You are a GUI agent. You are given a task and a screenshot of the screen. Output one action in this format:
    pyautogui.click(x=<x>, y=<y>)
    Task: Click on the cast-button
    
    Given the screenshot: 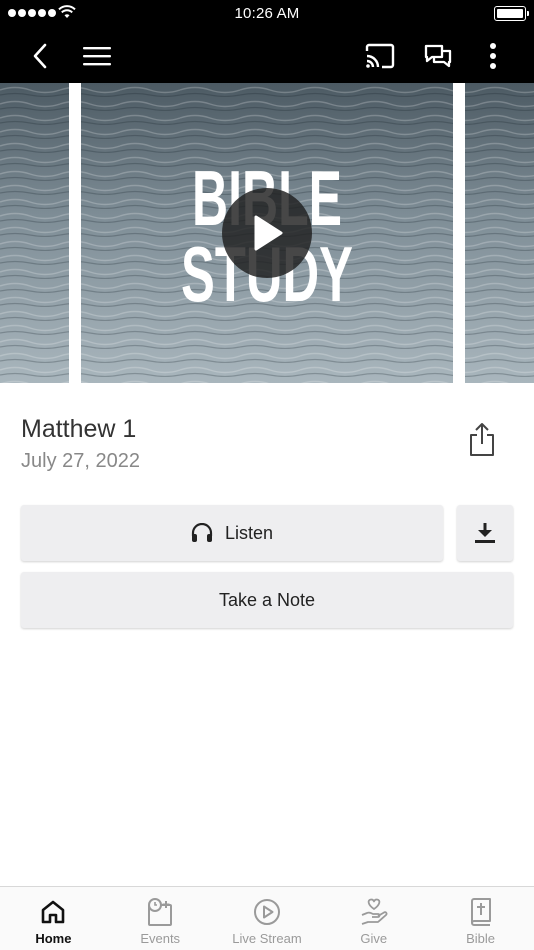 What is the action you would take?
    pyautogui.click(x=380, y=55)
    